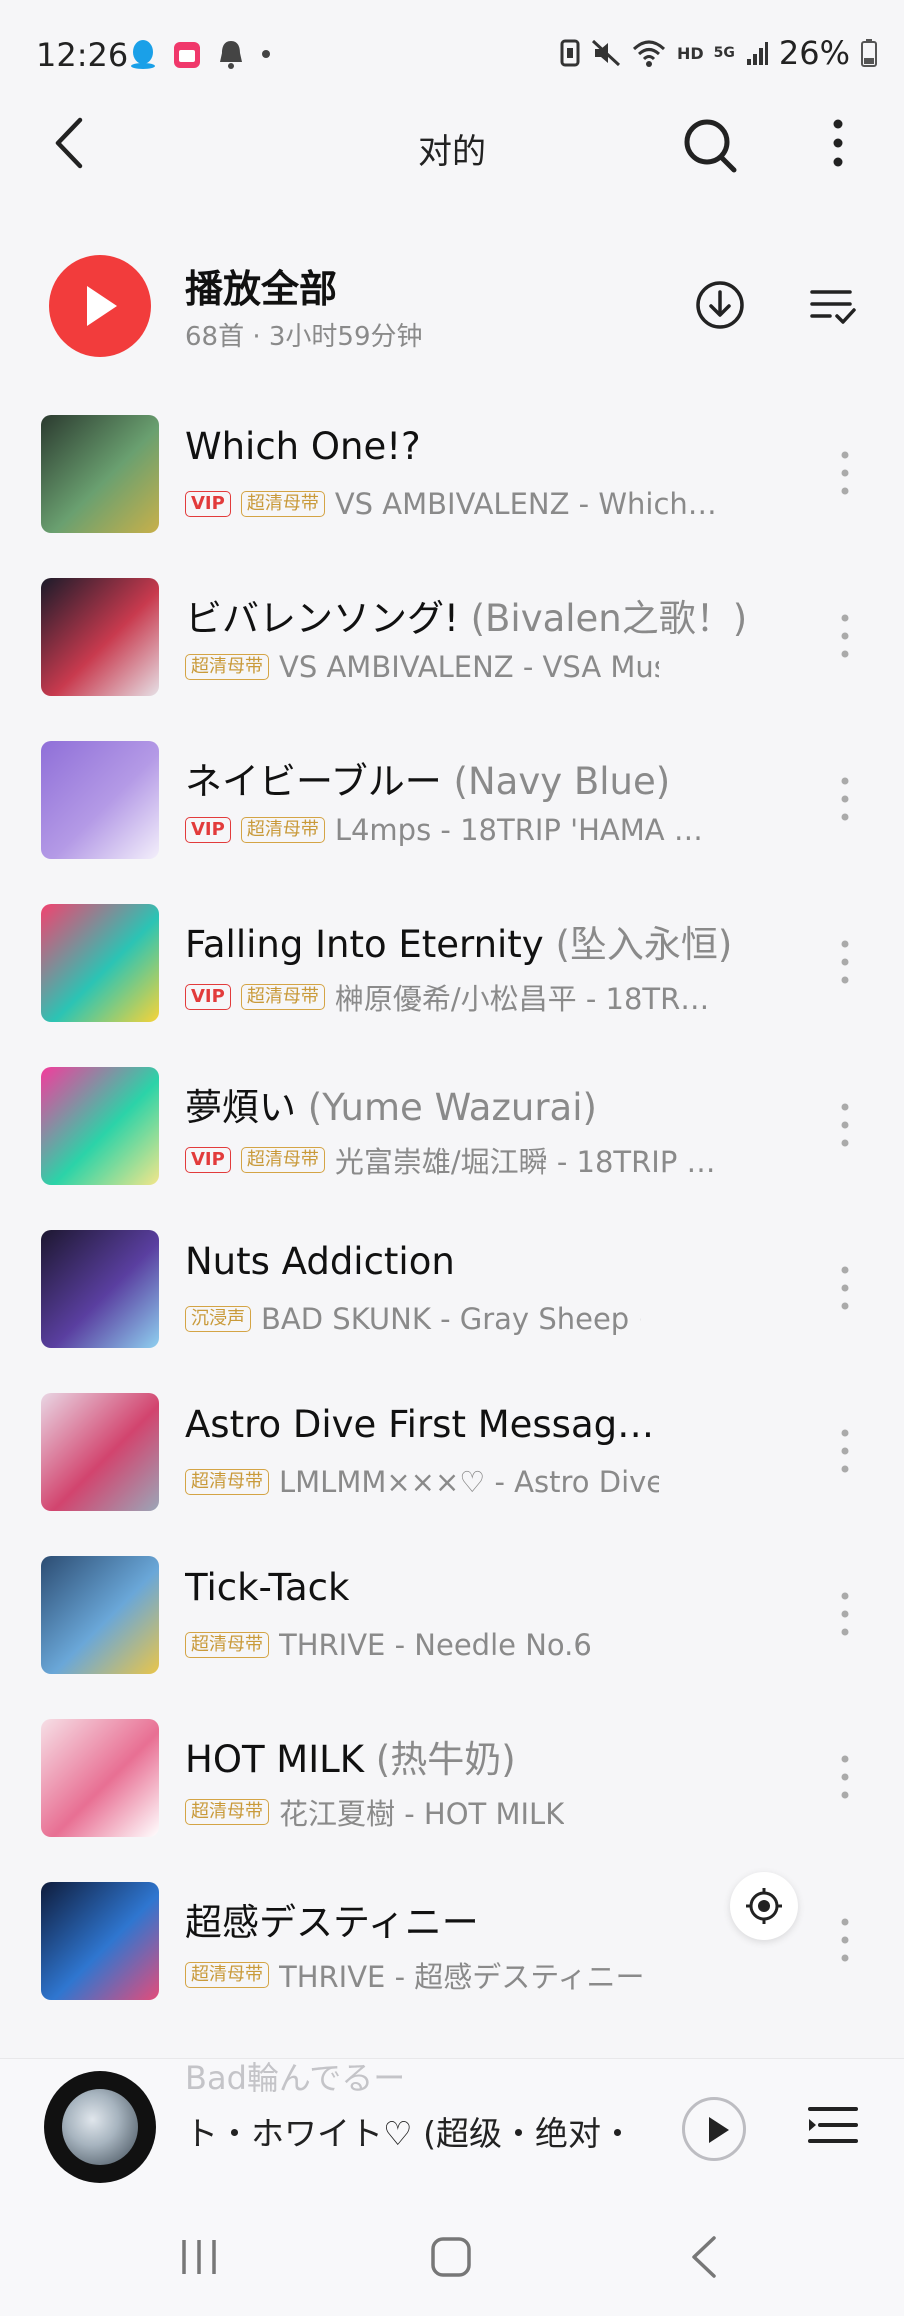  I want to click on song-title: ネイビーブルー (Navy Blue), so click(427, 778).